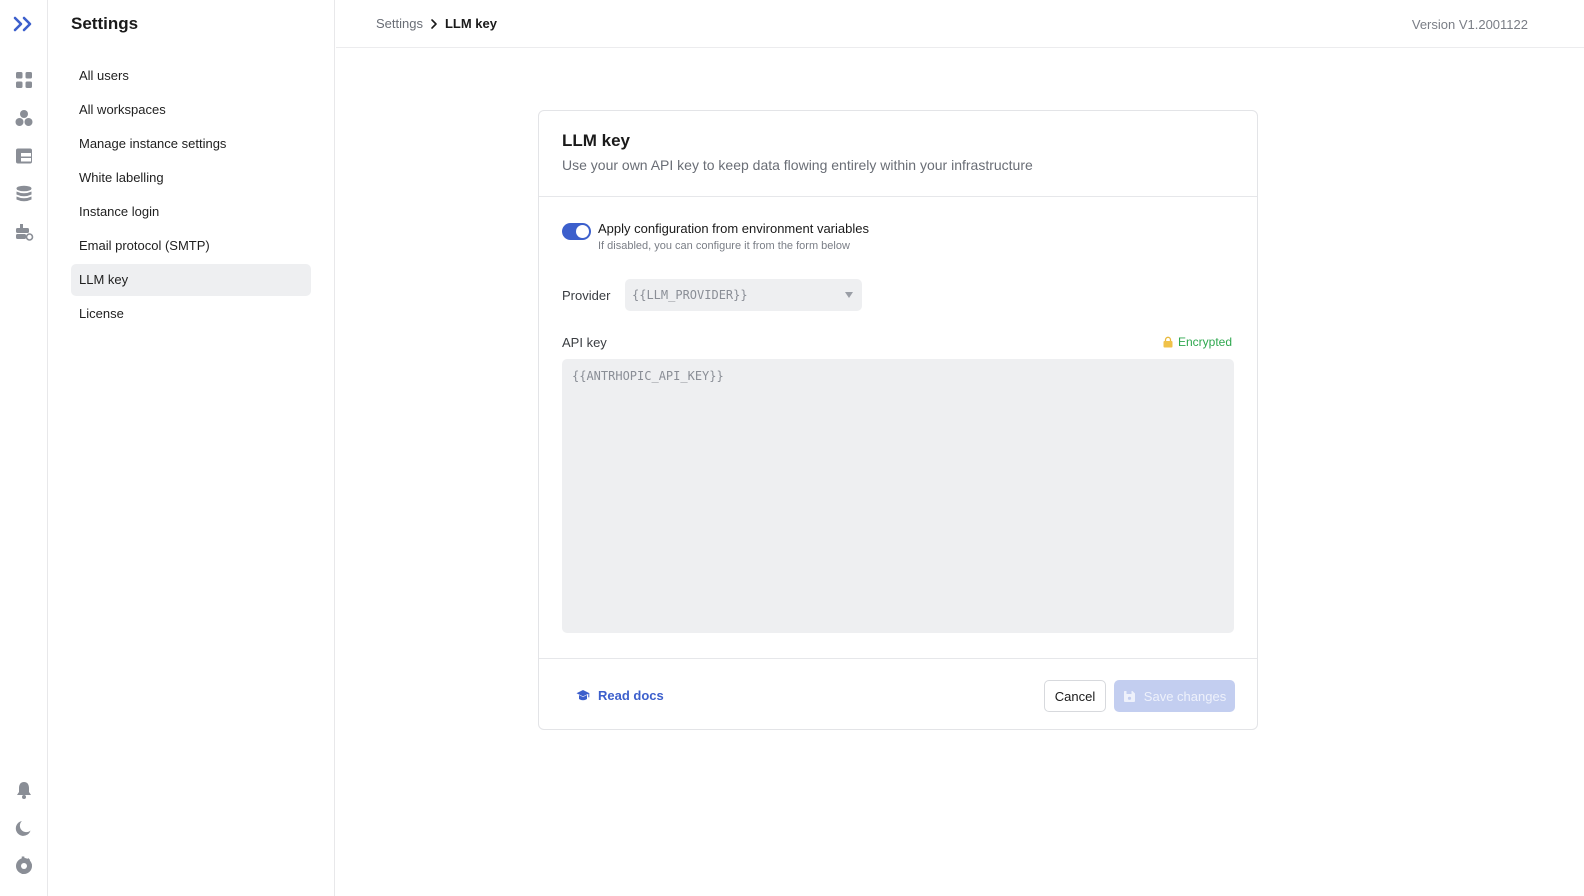 The width and height of the screenshot is (1584, 896). I want to click on sidebar-item-license: License, so click(191, 314).